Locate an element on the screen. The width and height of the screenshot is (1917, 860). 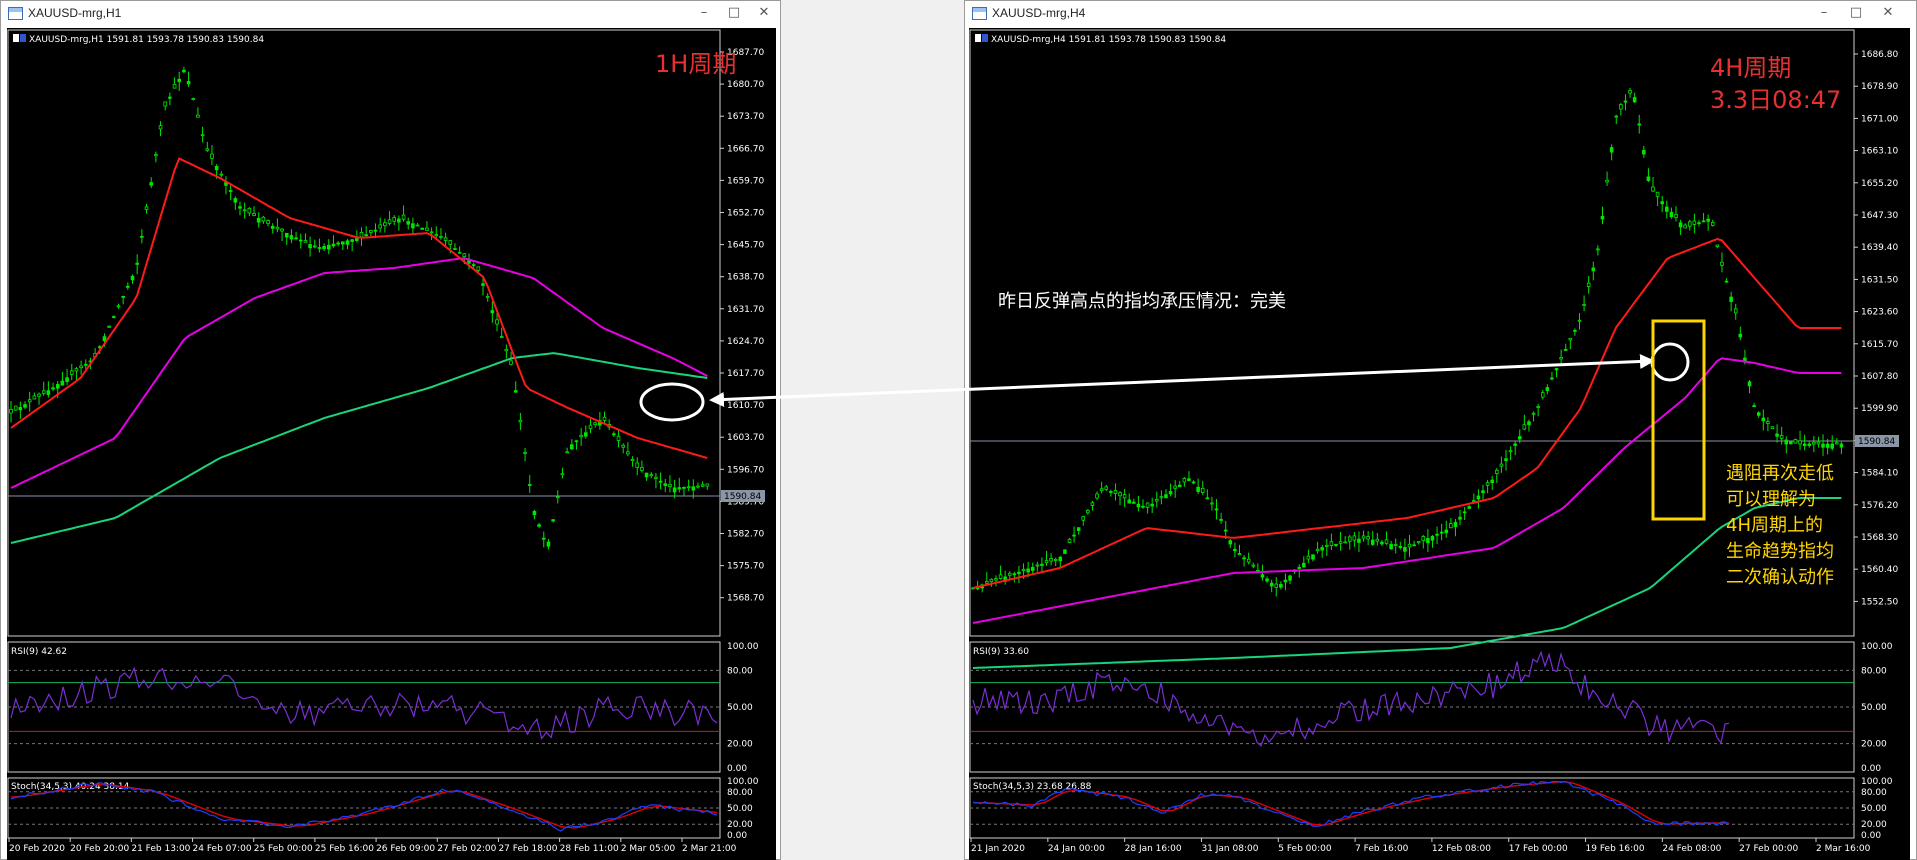
window-titlebar: XAUUSD-mrg,H1 – □ ✕ is located at coordinates (390, 14).